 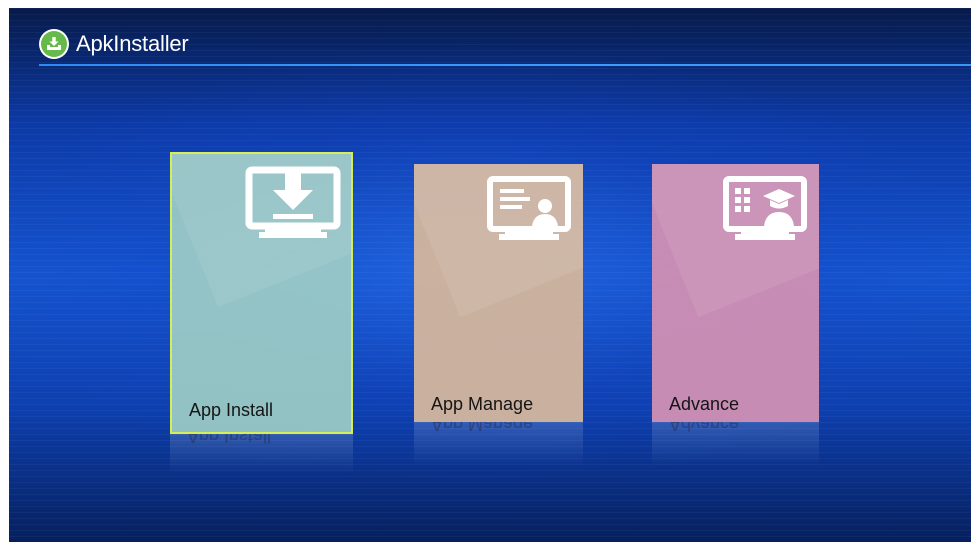 I want to click on app-manage-tile: App Manage, so click(x=498, y=293).